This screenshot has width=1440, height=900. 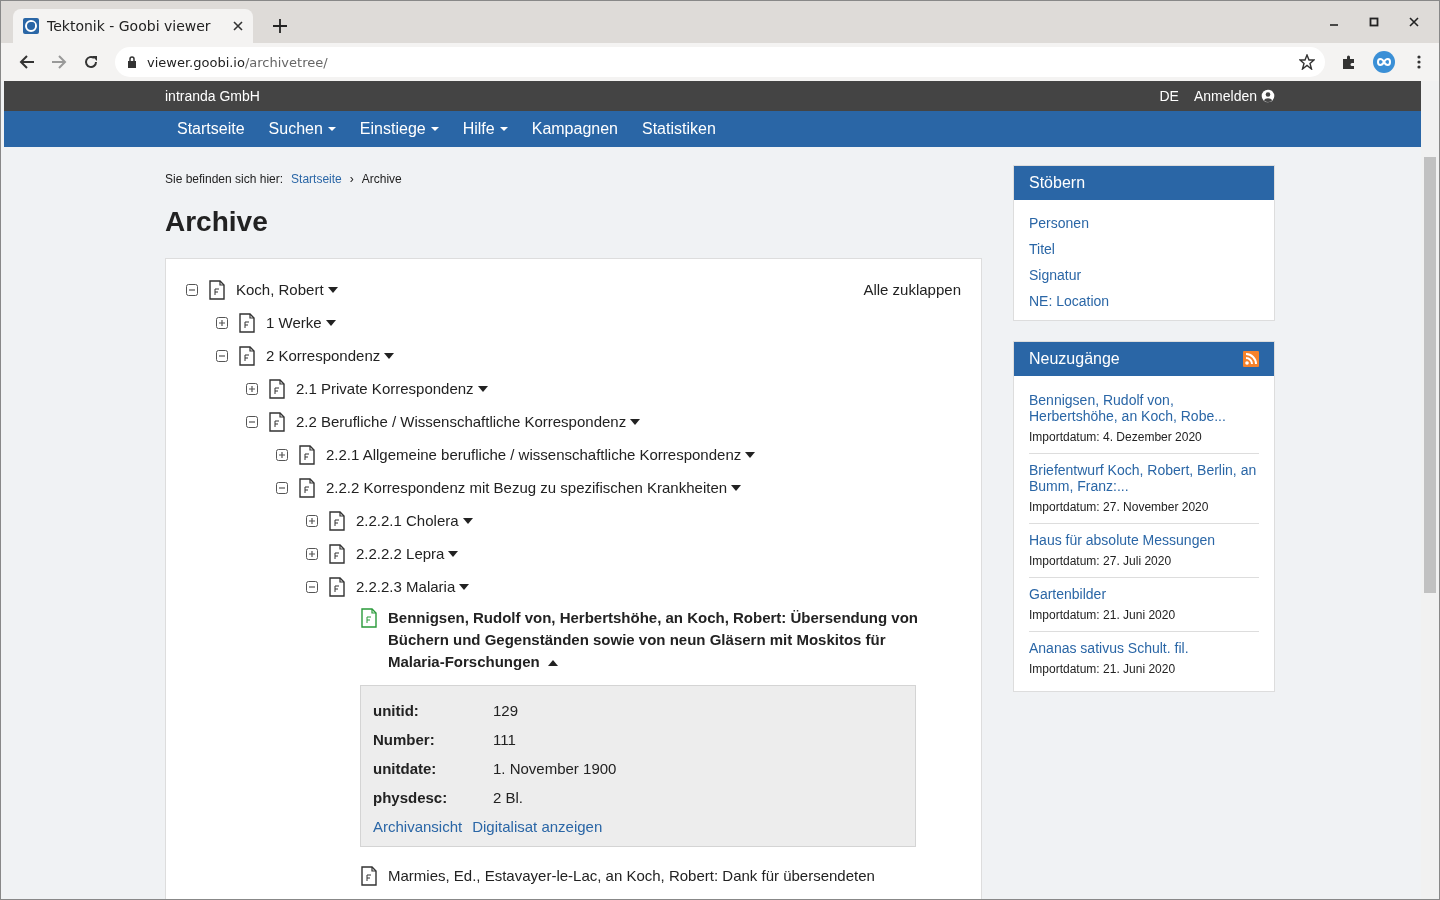 What do you see at coordinates (404, 739) in the screenshot?
I see `field-label: Number:` at bounding box center [404, 739].